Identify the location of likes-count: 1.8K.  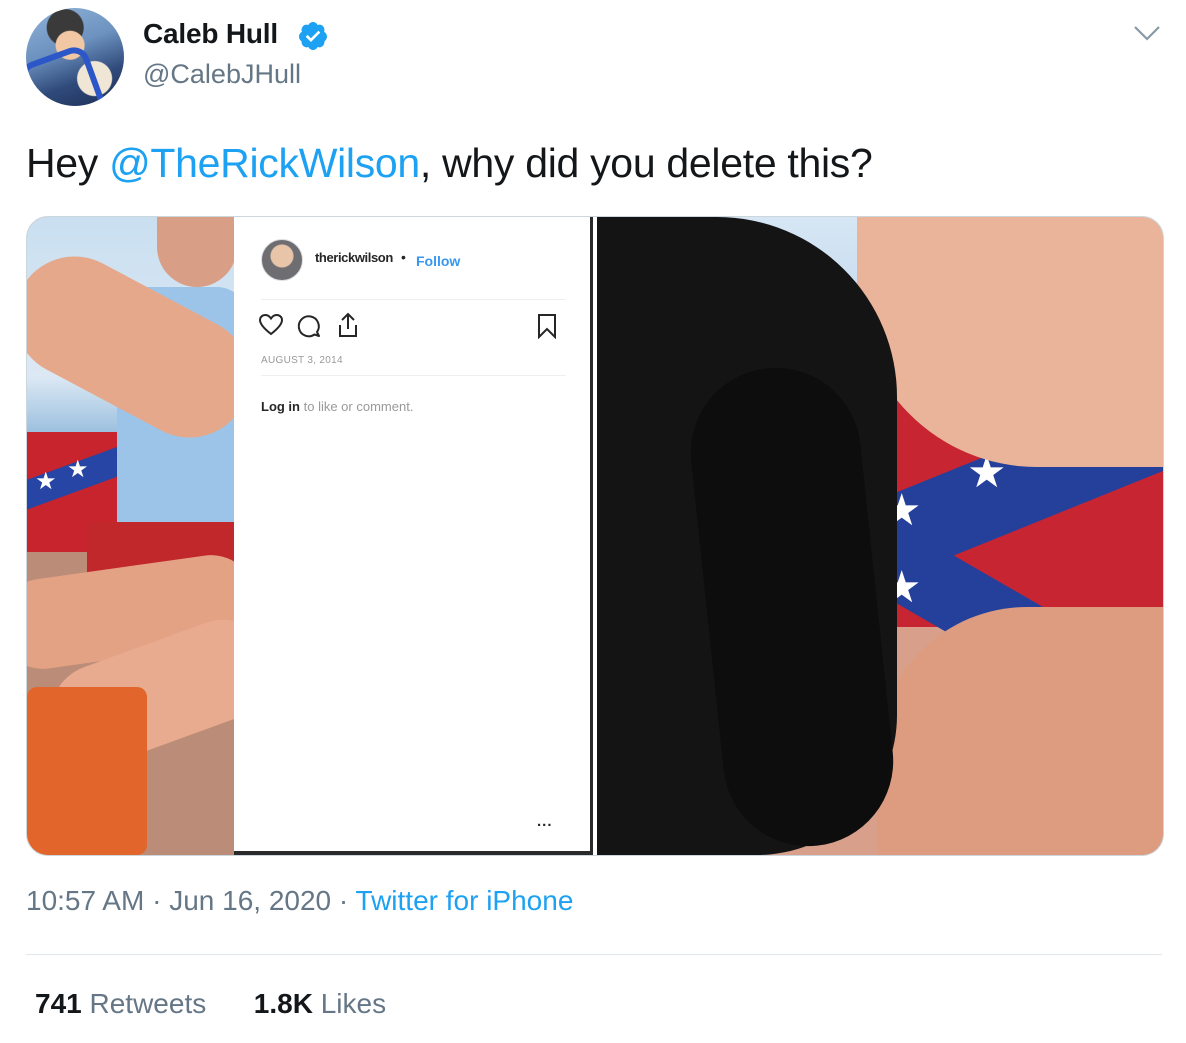
(283, 1003).